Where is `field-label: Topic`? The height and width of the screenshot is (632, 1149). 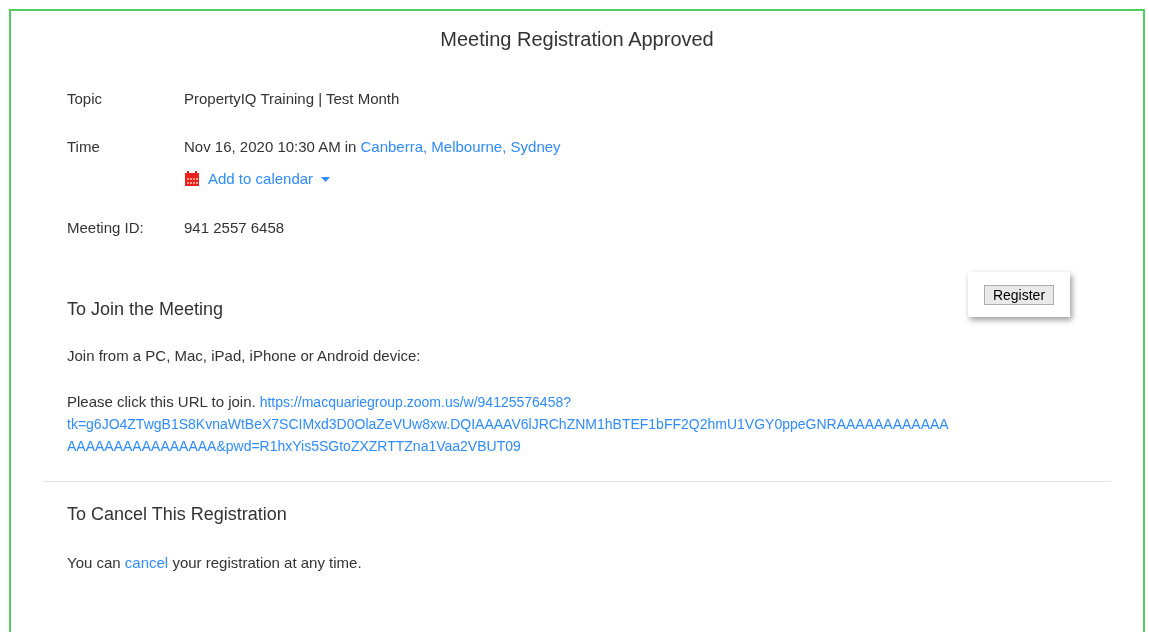
field-label: Topic is located at coordinates (85, 99).